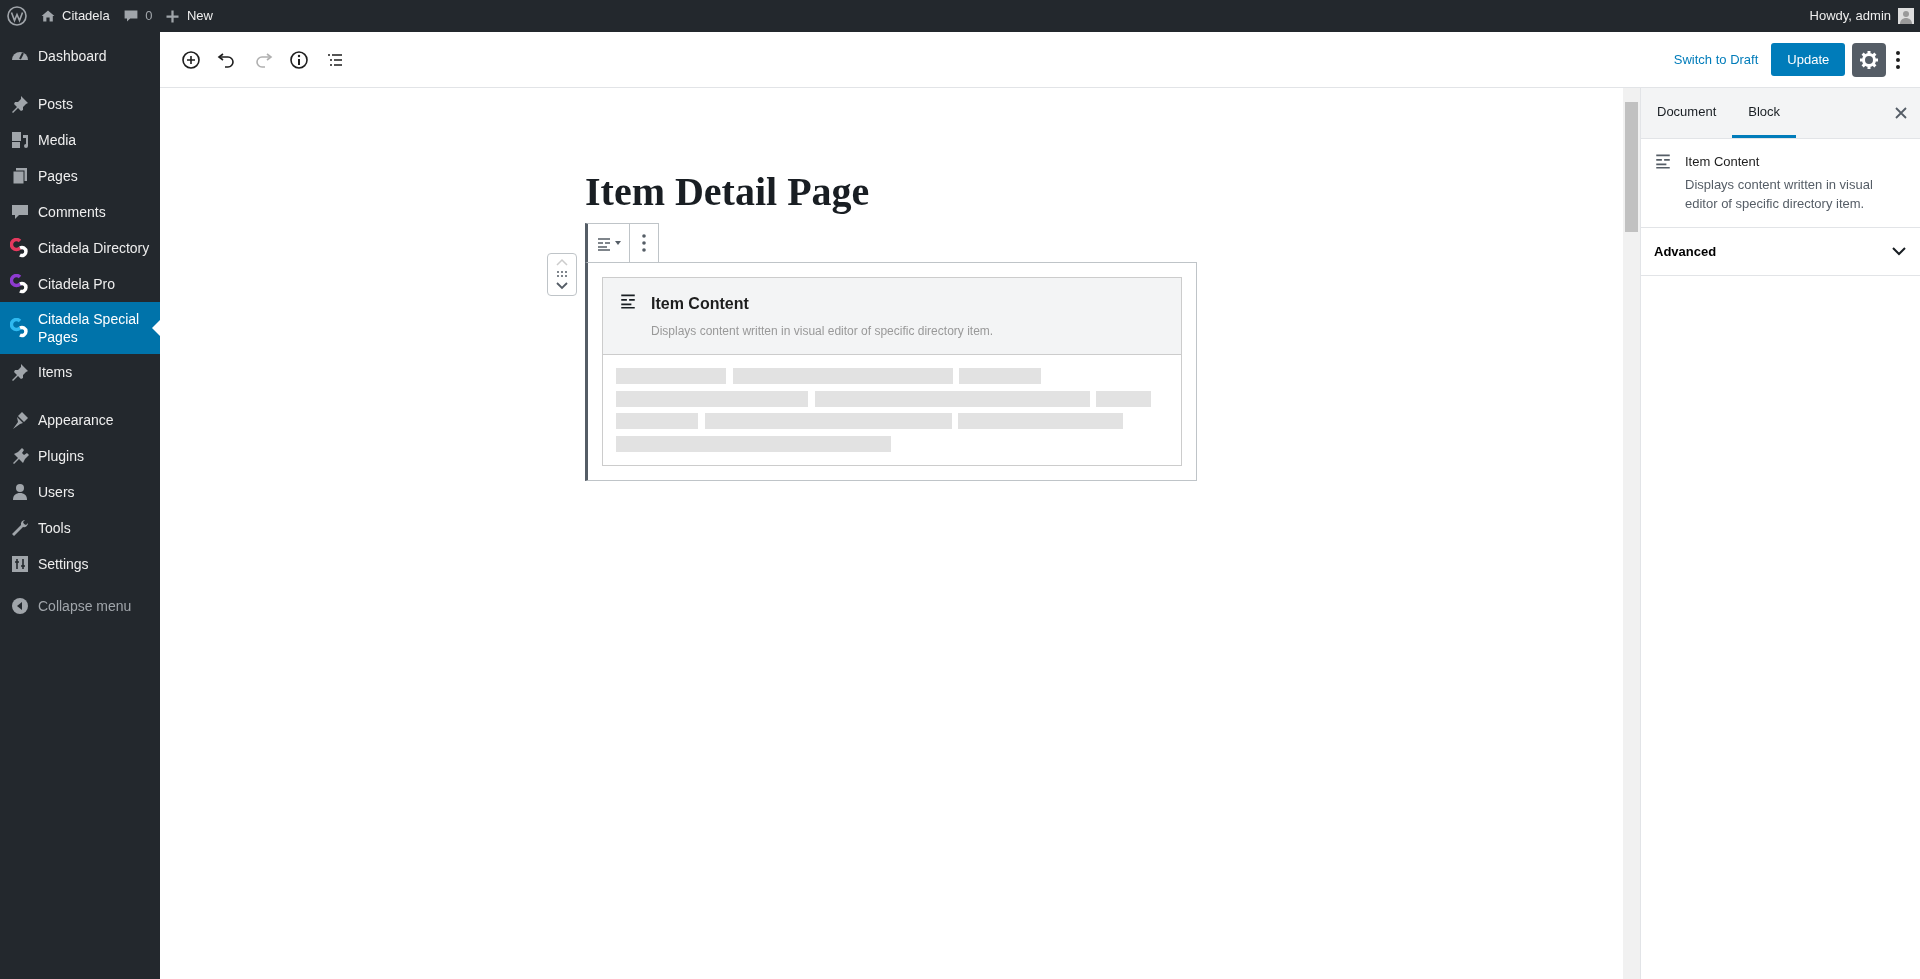 Image resolution: width=1920 pixels, height=979 pixels. Describe the element at coordinates (80, 140) in the screenshot. I see `menu-item: Media` at that location.